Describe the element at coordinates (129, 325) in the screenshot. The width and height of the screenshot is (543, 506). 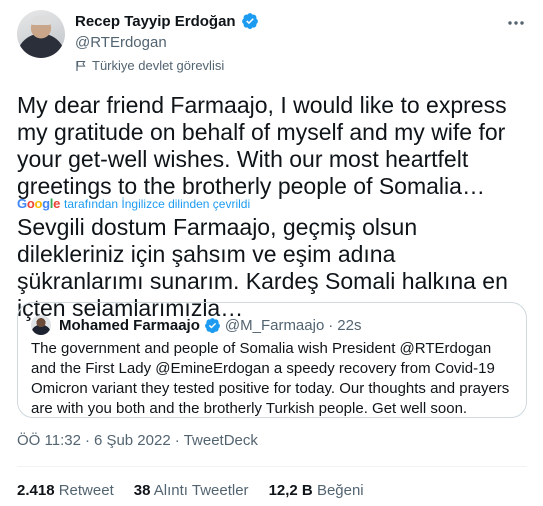
I see `quoted-author-name: Mohamed Farmaajo` at that location.